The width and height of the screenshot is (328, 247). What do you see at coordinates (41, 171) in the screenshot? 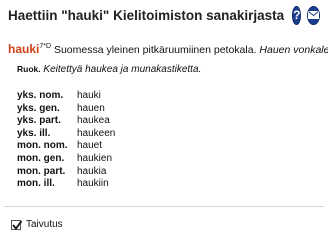
I see `form-label: mon. part.` at bounding box center [41, 171].